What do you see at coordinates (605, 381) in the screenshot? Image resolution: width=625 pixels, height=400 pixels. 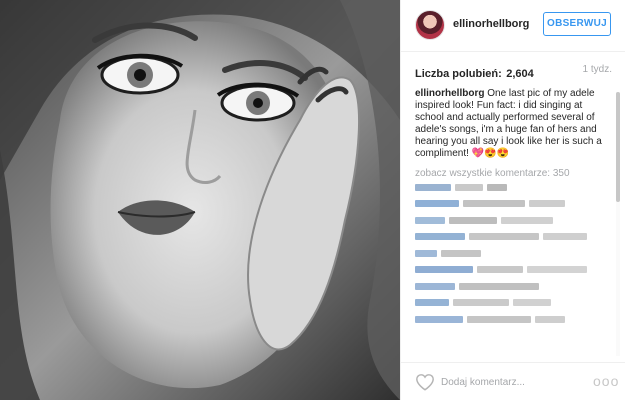 I see `more-options-icon: ooo` at bounding box center [605, 381].